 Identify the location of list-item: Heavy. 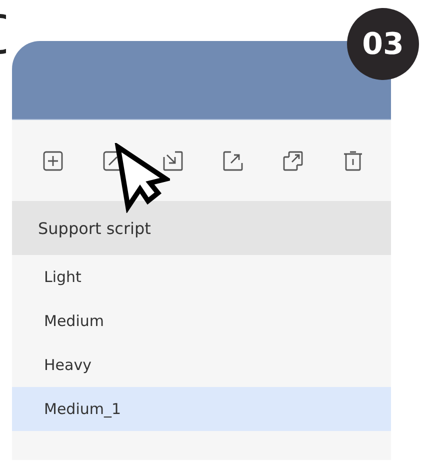
(201, 365).